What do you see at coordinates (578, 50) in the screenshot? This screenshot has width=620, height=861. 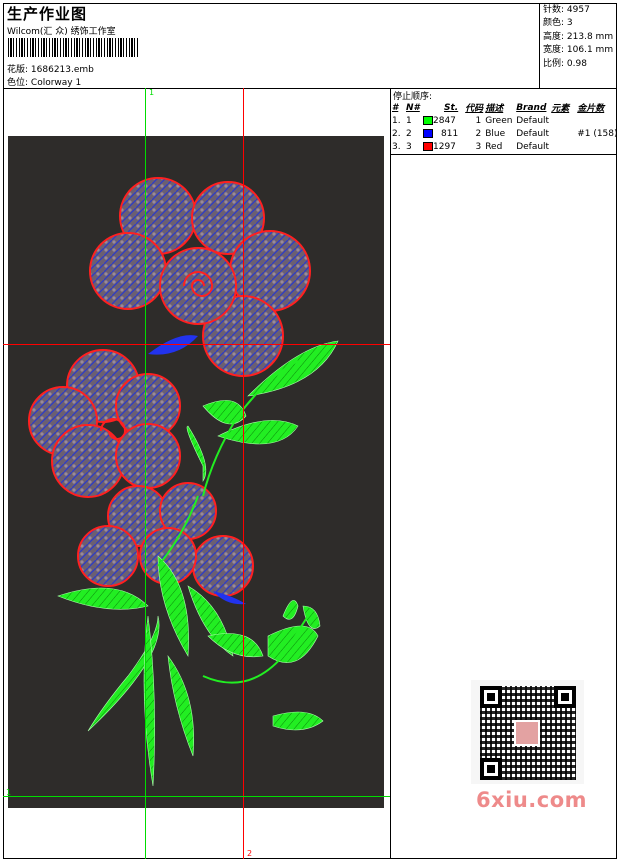 I see `stat-width: 宽度: 106.1 mm` at bounding box center [578, 50].